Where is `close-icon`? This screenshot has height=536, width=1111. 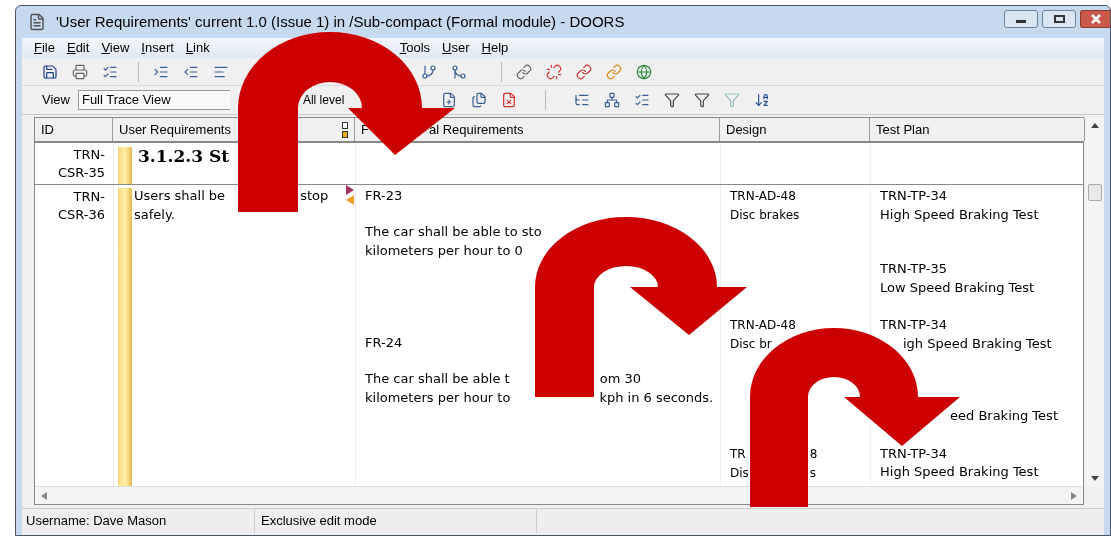
close-icon is located at coordinates (1095, 19).